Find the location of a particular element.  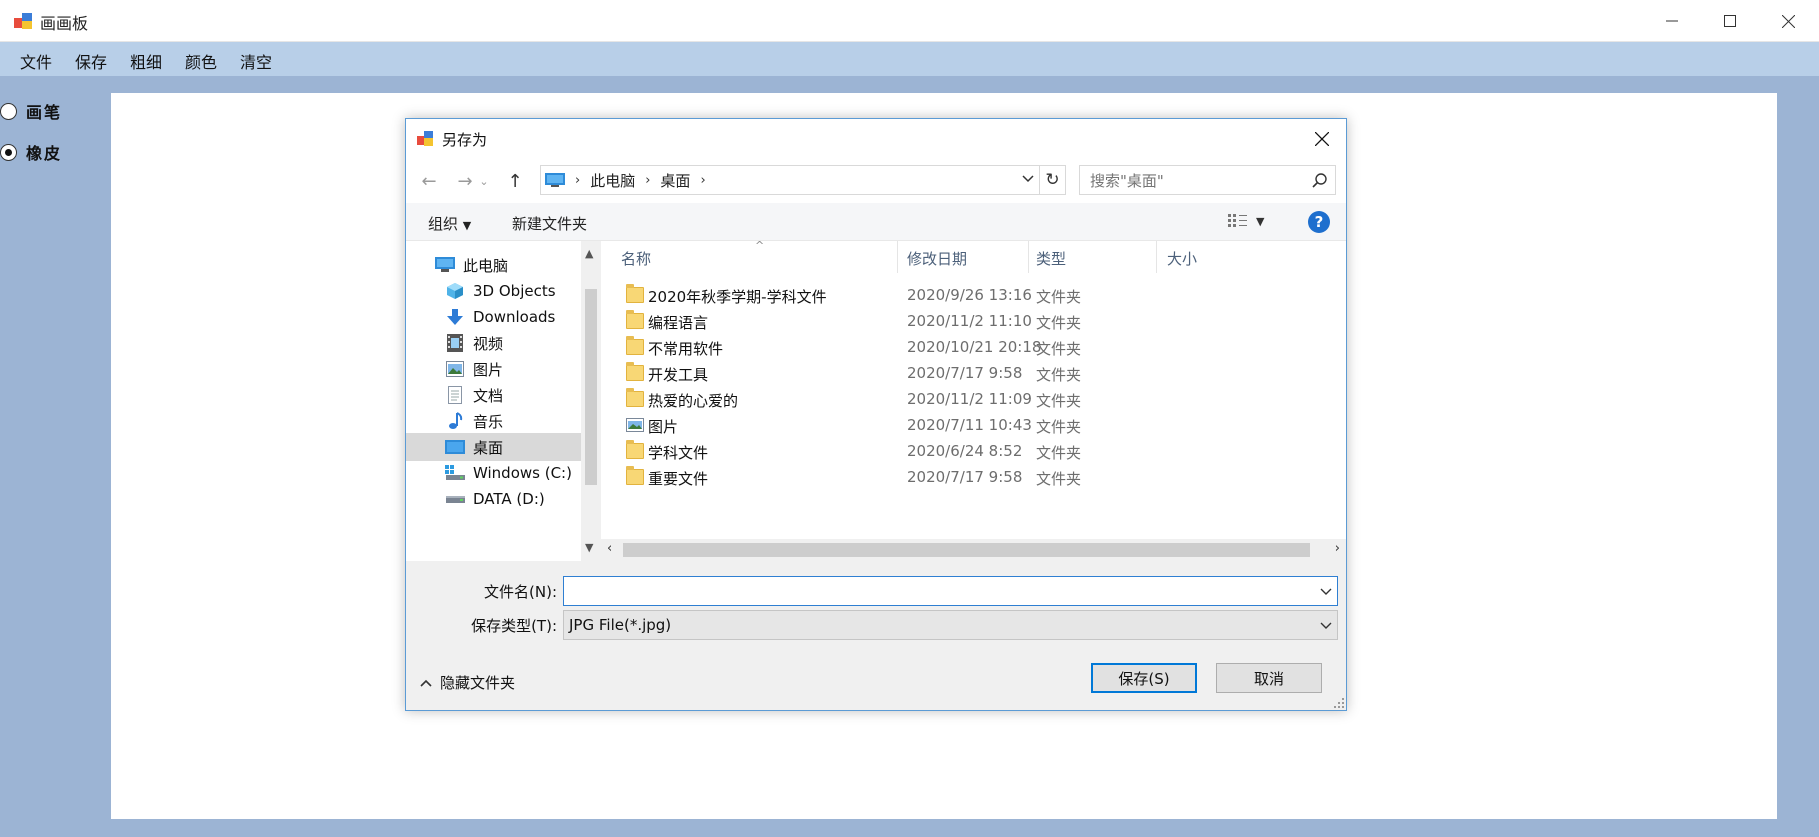

filename-label: 文件名(N): is located at coordinates (520, 592).